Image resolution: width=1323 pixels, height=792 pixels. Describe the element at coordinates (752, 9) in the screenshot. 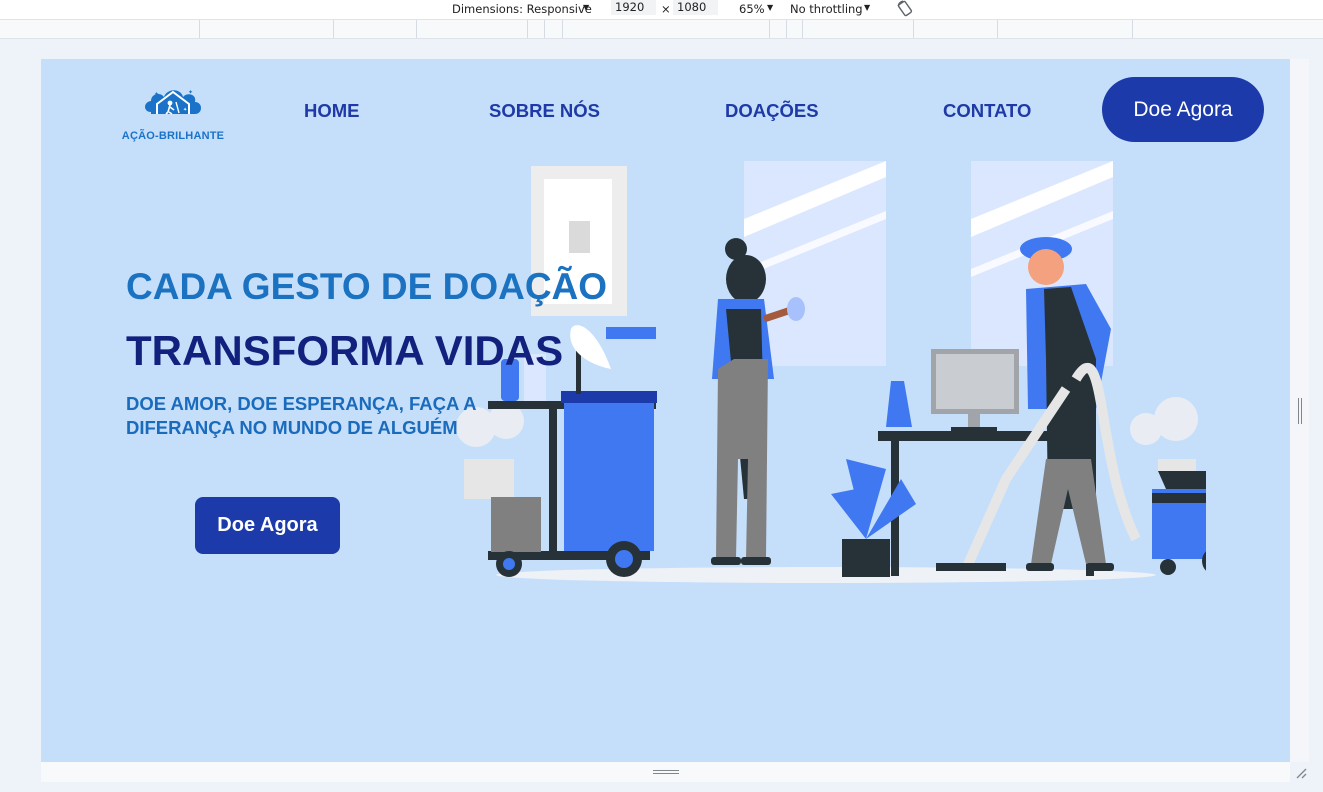

I see `zoom-dropdown: 65%` at that location.